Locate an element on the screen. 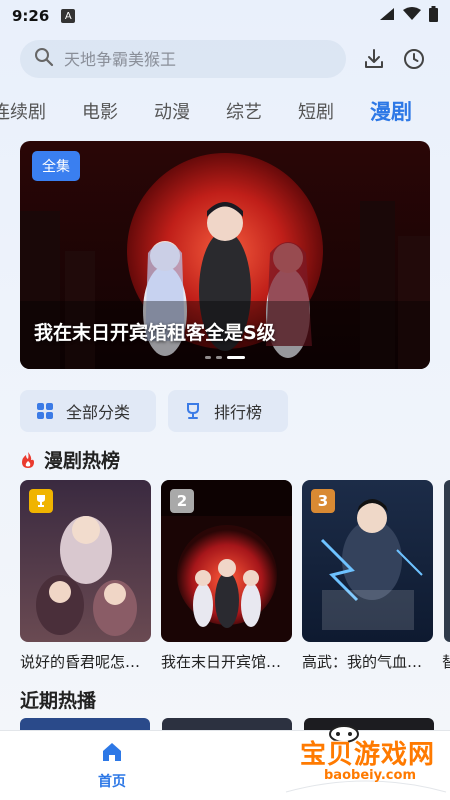  tab-series: 连续剧 is located at coordinates (23, 111).